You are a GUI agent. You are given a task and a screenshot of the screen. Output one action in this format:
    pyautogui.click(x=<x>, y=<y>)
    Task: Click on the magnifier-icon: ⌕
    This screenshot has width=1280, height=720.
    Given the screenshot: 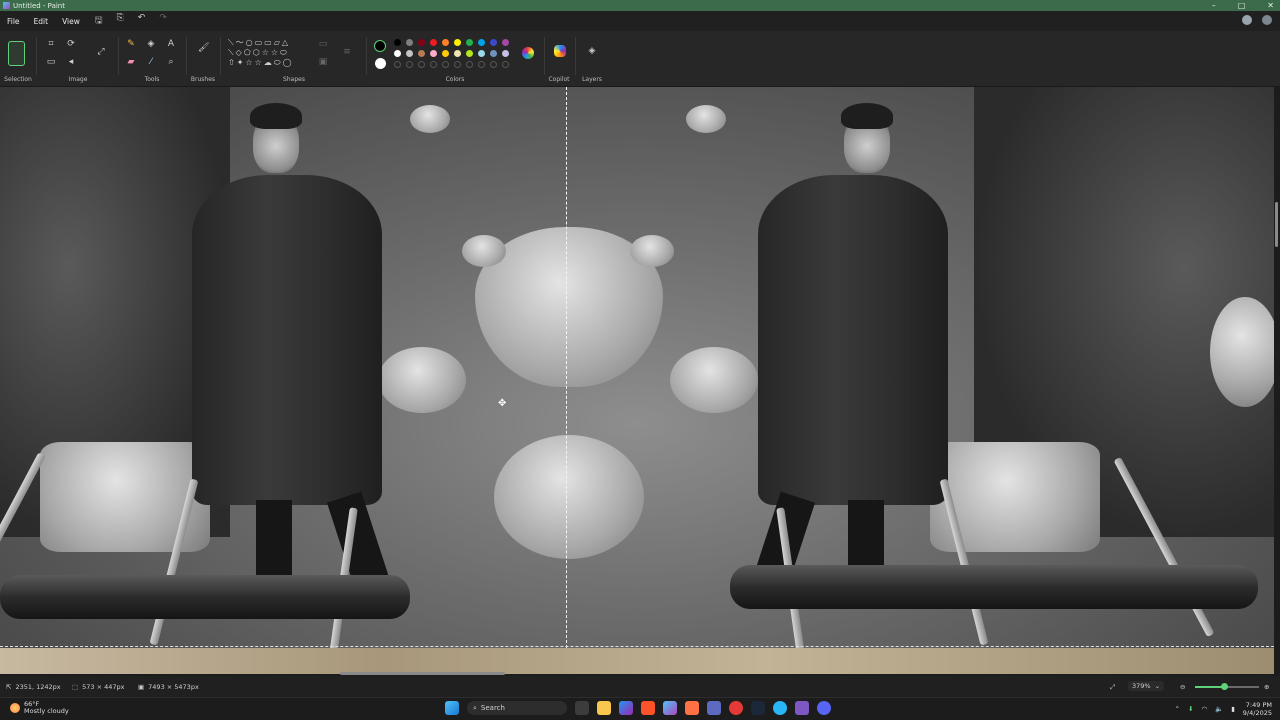 What is the action you would take?
    pyautogui.click(x=171, y=62)
    